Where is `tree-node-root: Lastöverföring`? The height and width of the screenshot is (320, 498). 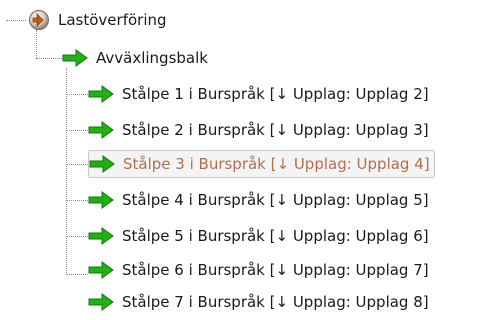 tree-node-root: Lastöverföring is located at coordinates (98, 20).